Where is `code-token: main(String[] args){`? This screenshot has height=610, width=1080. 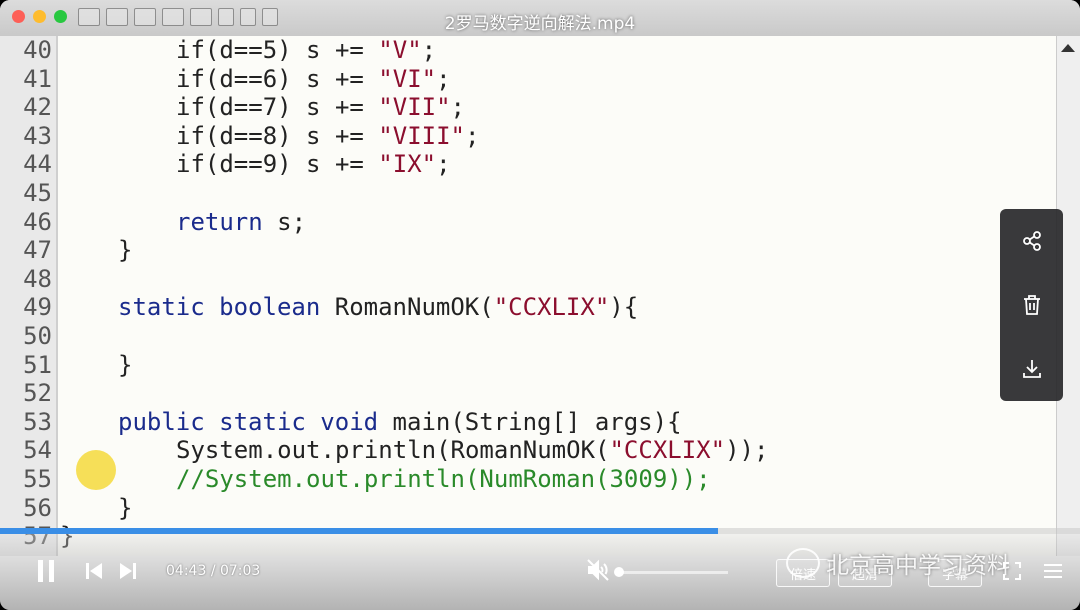 code-token: main(String[] args){ is located at coordinates (530, 421).